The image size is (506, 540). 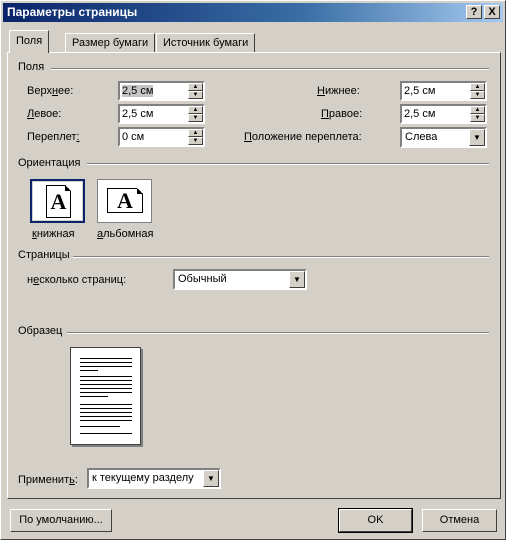 I want to click on tab-paper-source: Источник бумаги, so click(x=206, y=43).